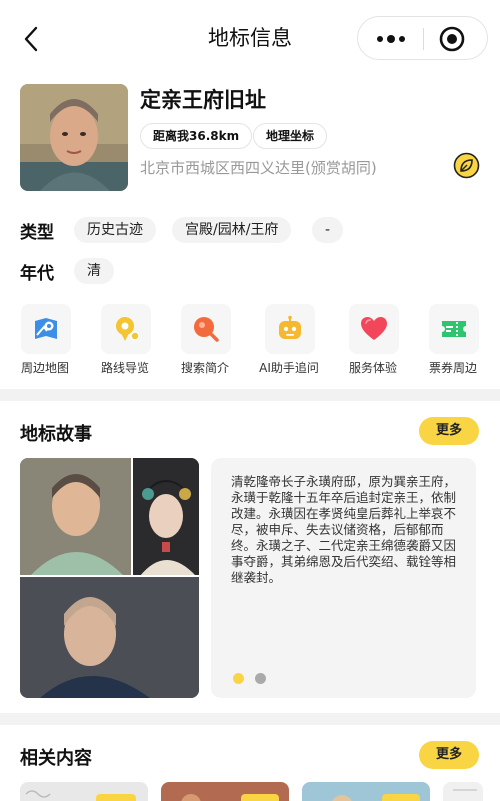 The height and width of the screenshot is (801, 500). Describe the element at coordinates (232, 230) in the screenshot. I see `type-tag: 宫殿/园林/王府` at that location.